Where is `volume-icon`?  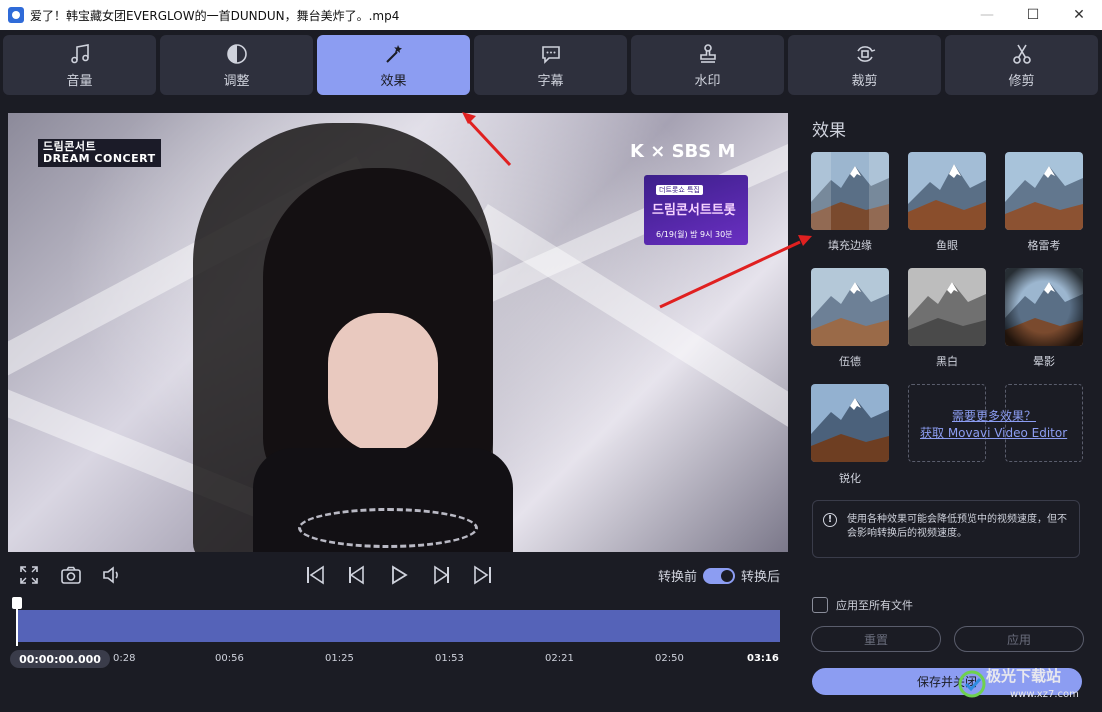
volume-icon is located at coordinates (112, 575).